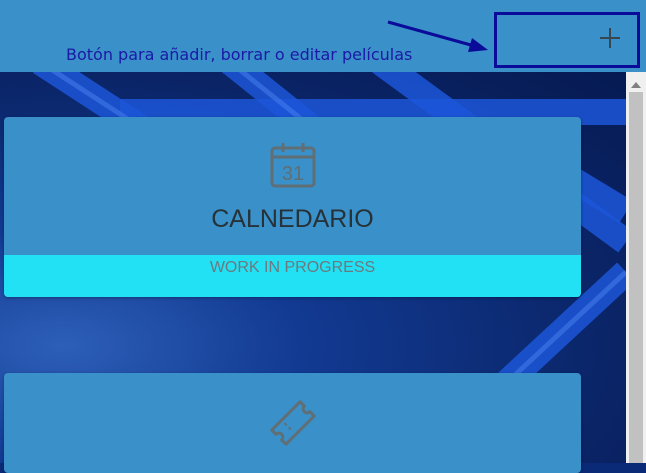  I want to click on calendar-icon-number: 31, so click(292, 174).